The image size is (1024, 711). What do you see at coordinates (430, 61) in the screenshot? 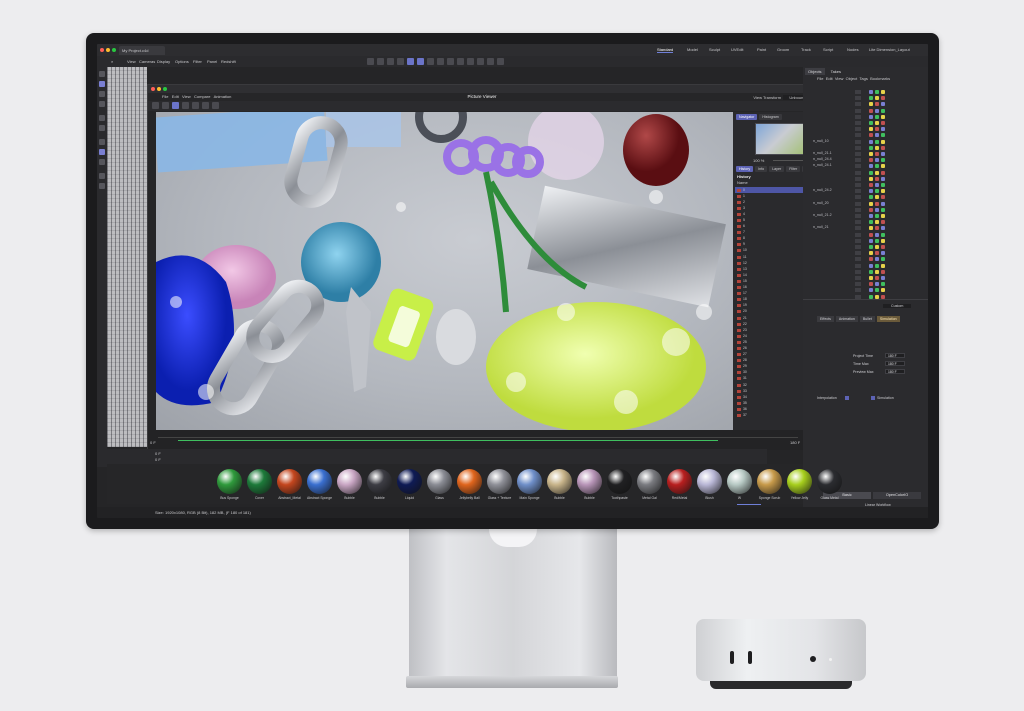
I see `render-settings-icon` at bounding box center [430, 61].